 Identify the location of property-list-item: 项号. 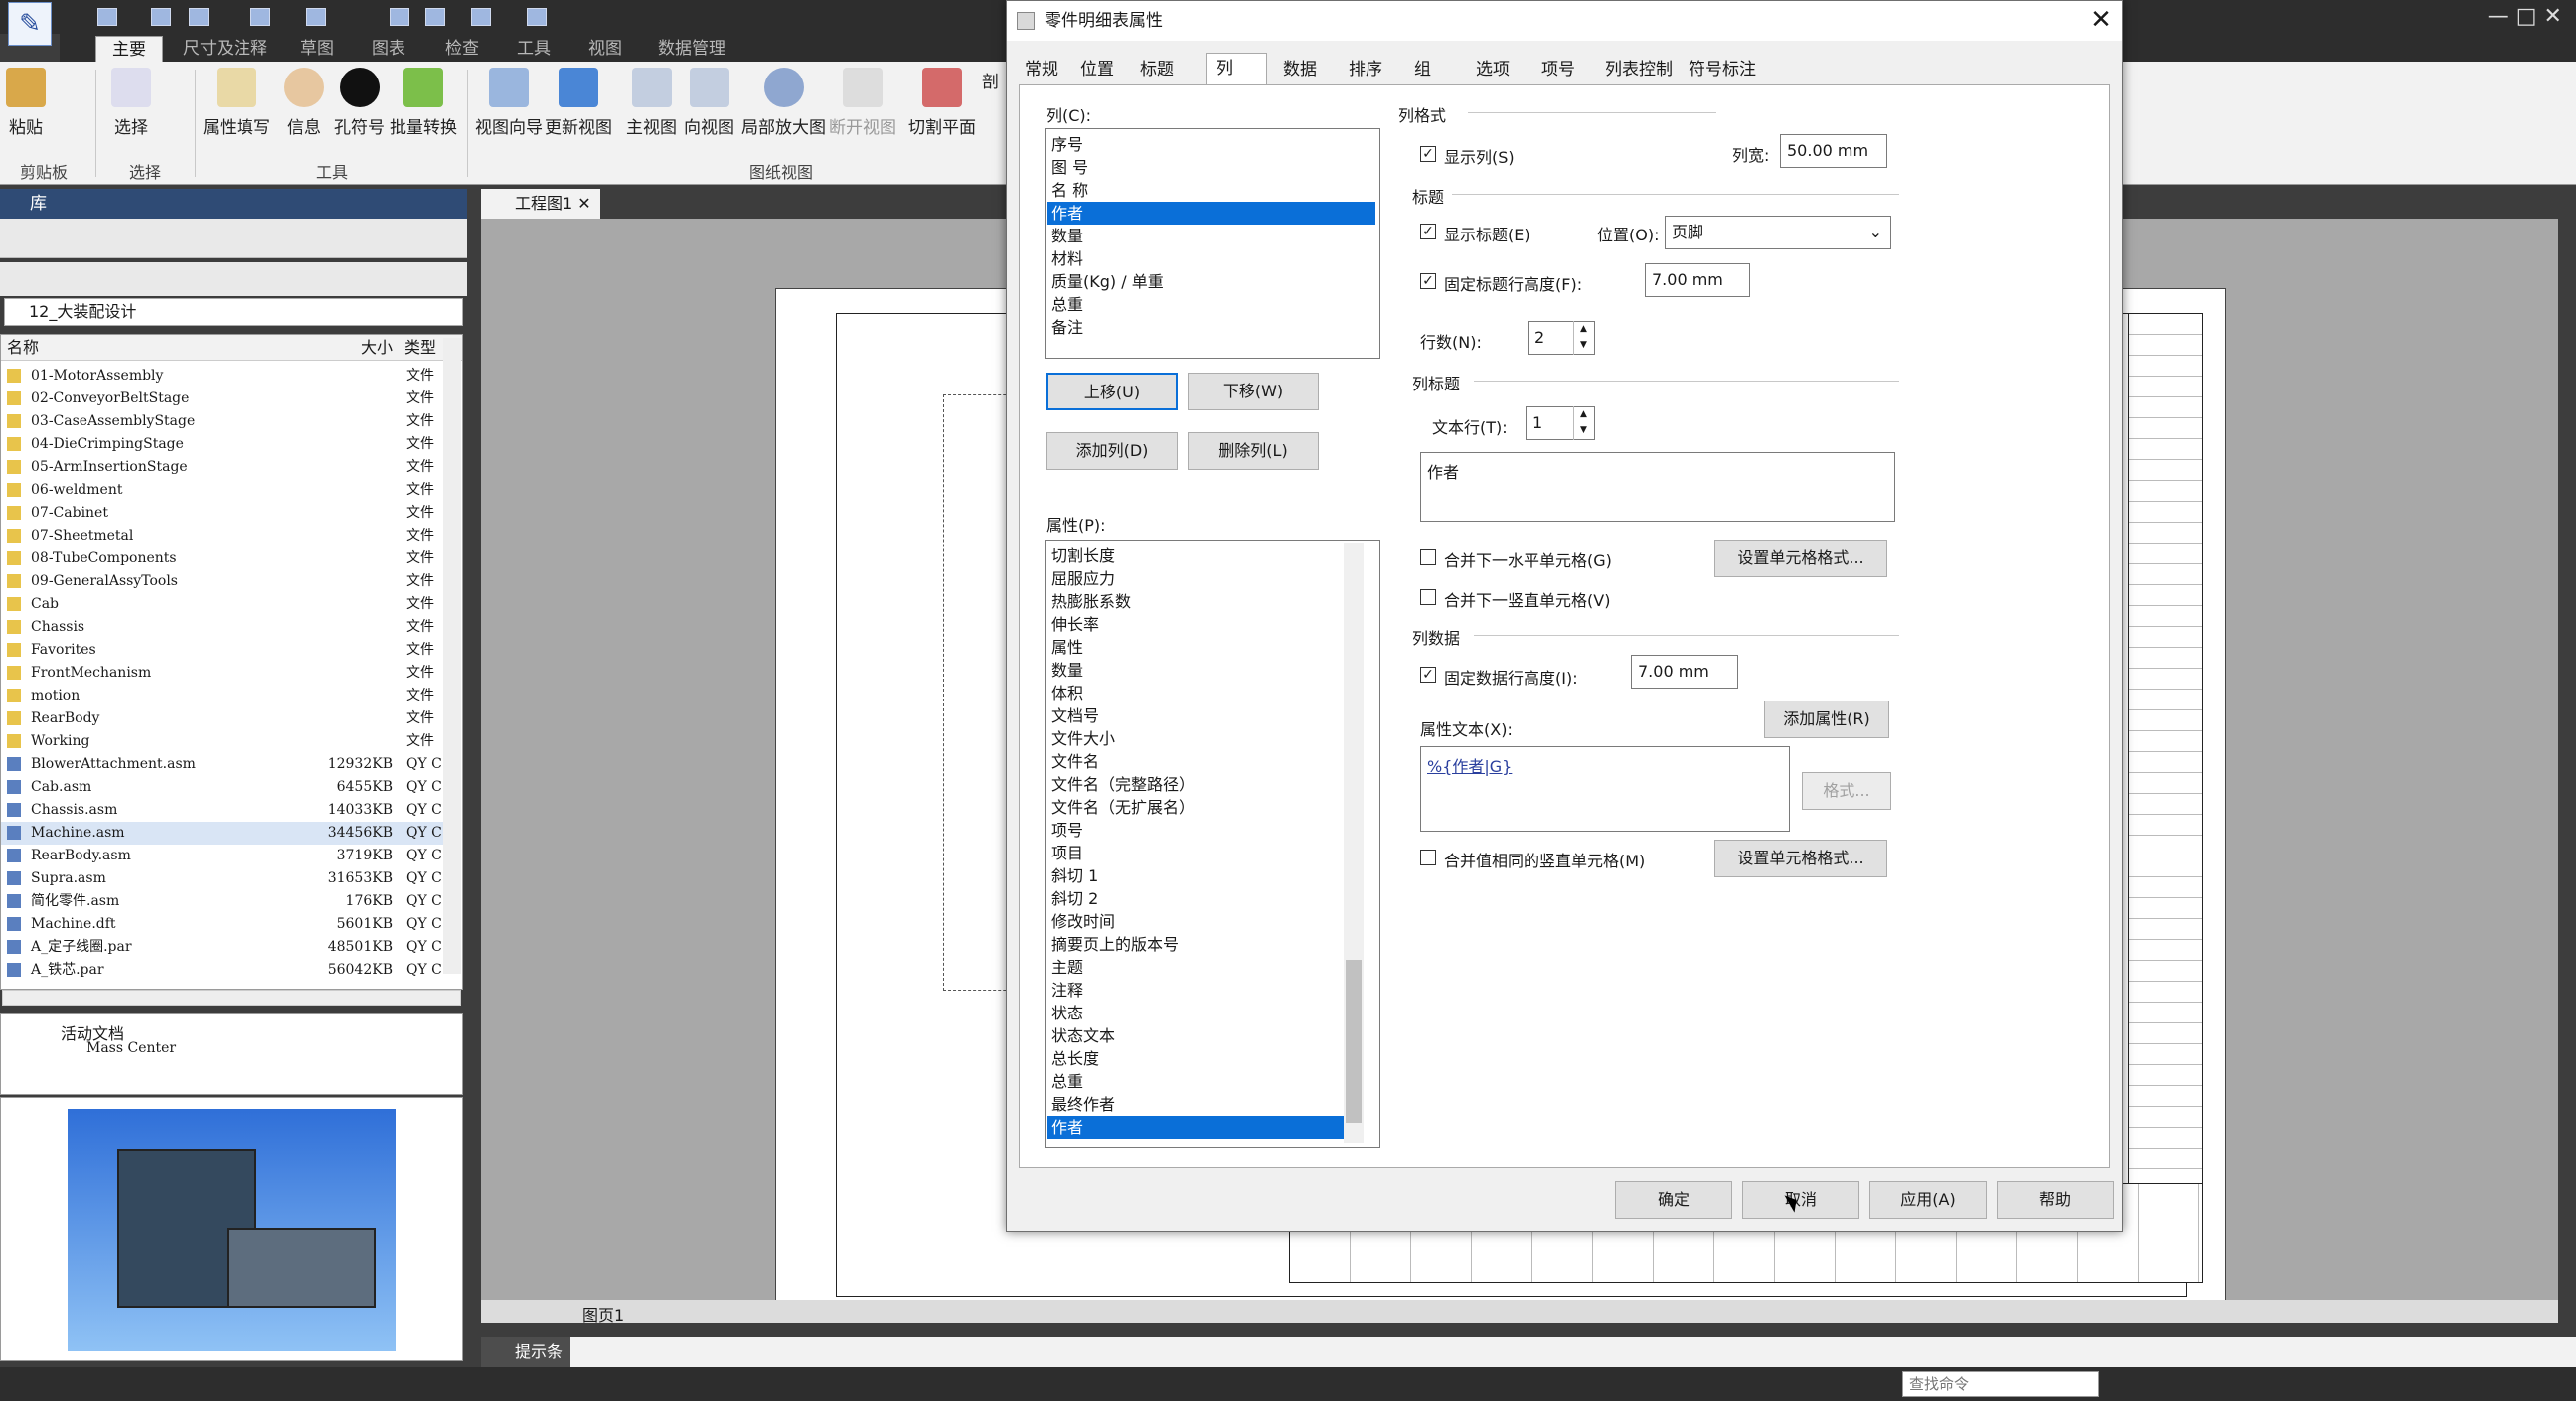
(1201, 831).